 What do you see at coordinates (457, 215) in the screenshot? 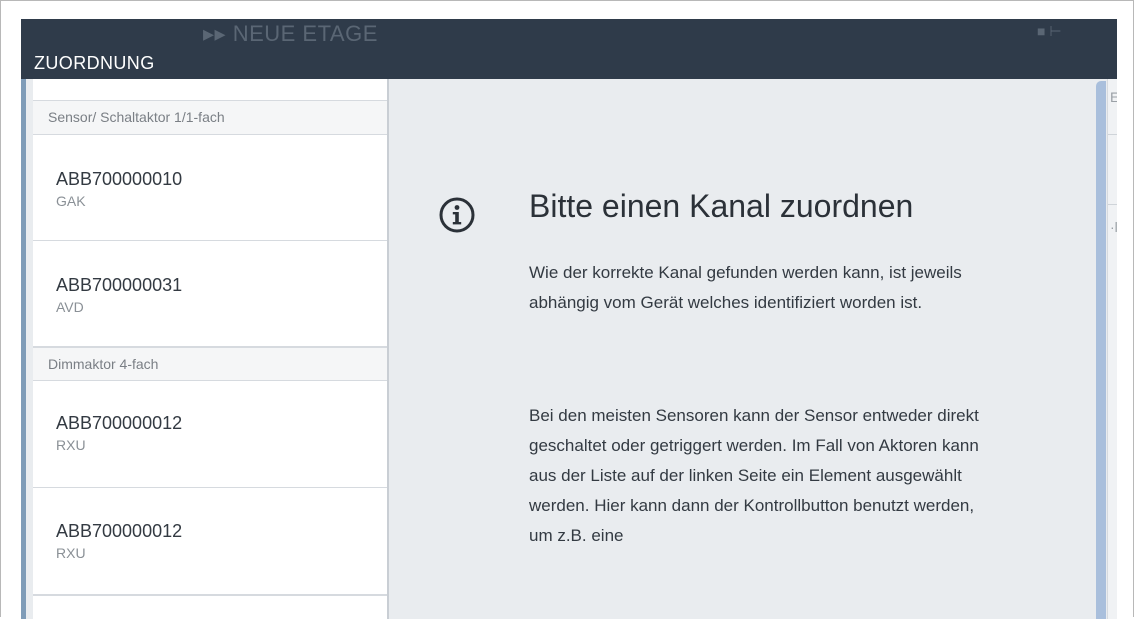
I see `info-icon` at bounding box center [457, 215].